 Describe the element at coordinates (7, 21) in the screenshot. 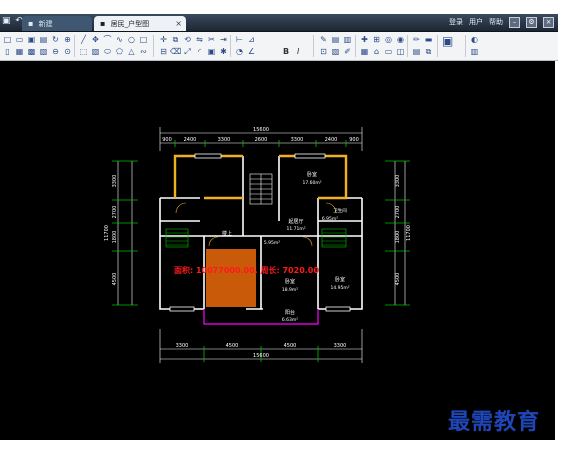

I see `app-menu-icon: ▣` at that location.